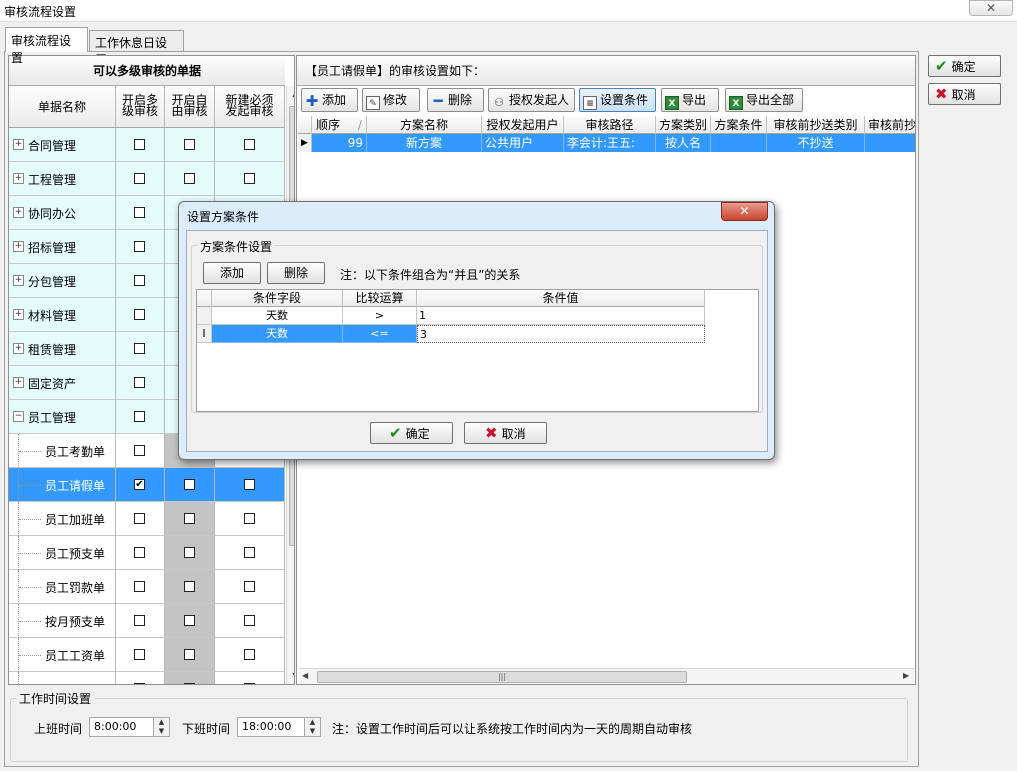 Image resolution: width=1017 pixels, height=771 pixels. Describe the element at coordinates (502, 677) in the screenshot. I see `hscroll-thumb: |||` at that location.